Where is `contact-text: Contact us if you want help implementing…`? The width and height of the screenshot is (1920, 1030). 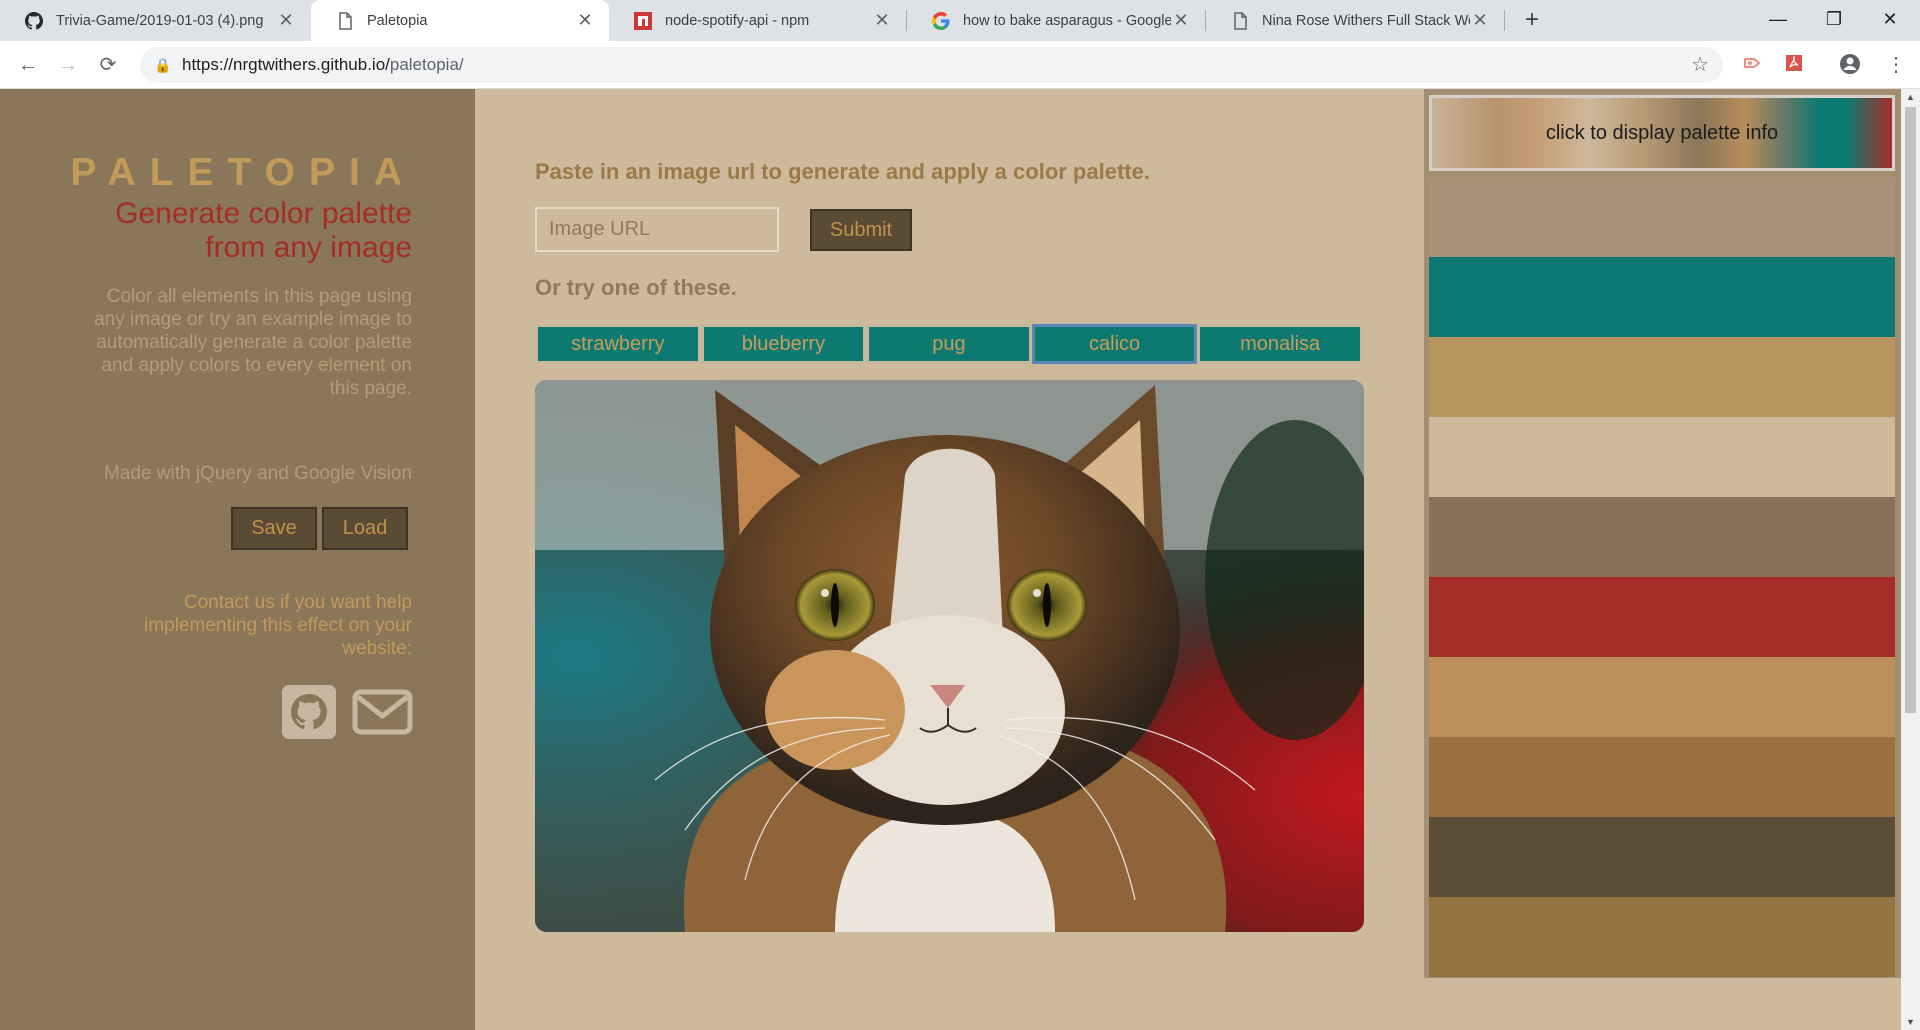 contact-text: Contact us if you want help implementing… is located at coordinates (278, 625).